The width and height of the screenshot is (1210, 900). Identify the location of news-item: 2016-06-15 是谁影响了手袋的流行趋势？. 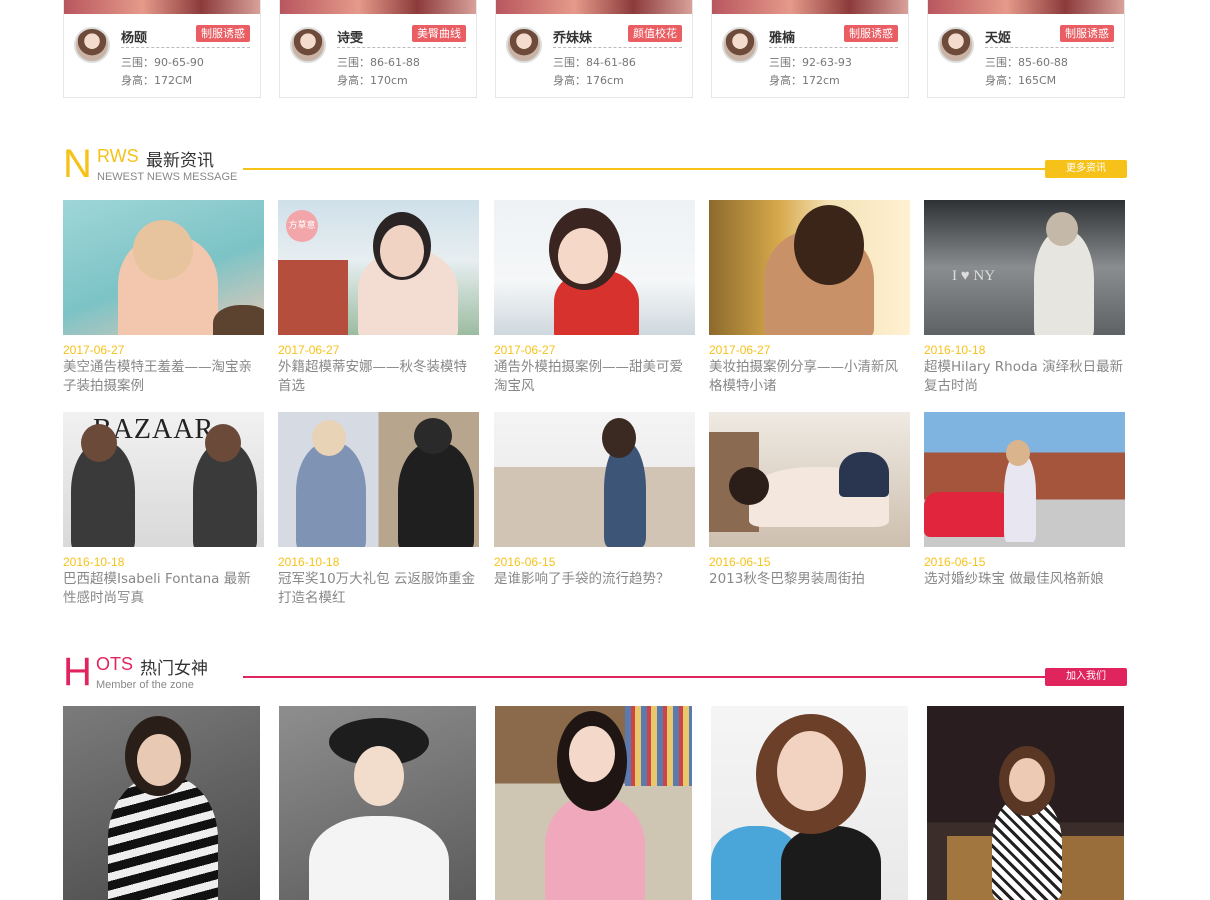
(594, 500).